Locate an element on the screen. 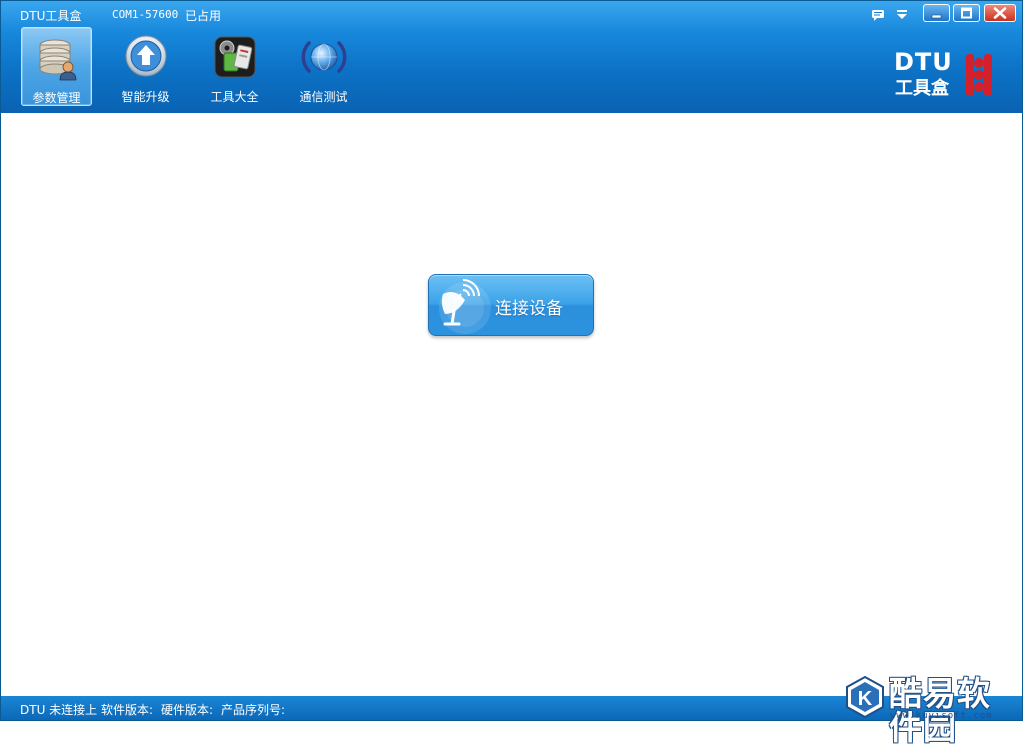  toolbox-icon is located at coordinates (235, 57).